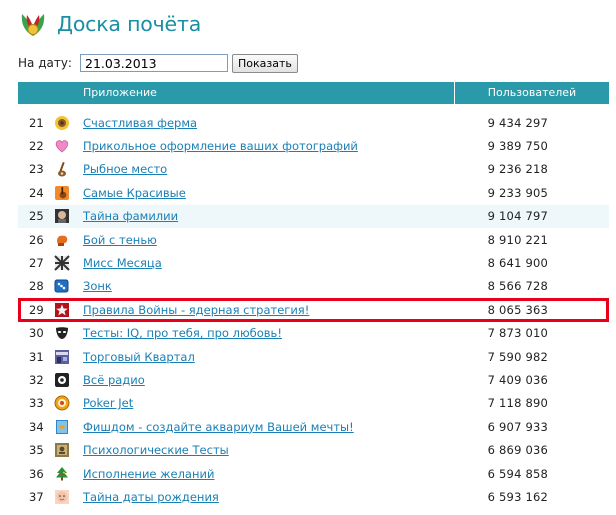 This screenshot has height=515, width=616. I want to click on table-row: 32 Всё радио 7 409 036, so click(313, 379).